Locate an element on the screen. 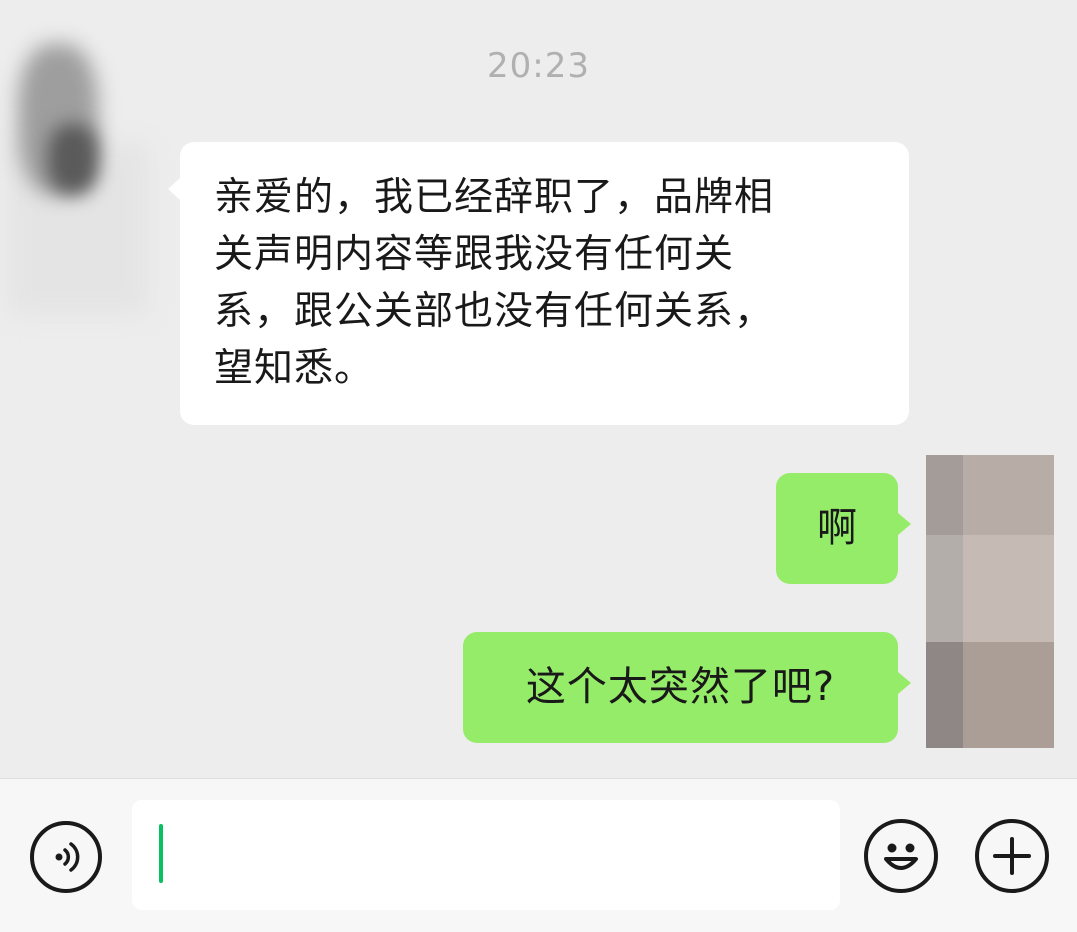  my-avatar is located at coordinates (990, 601).